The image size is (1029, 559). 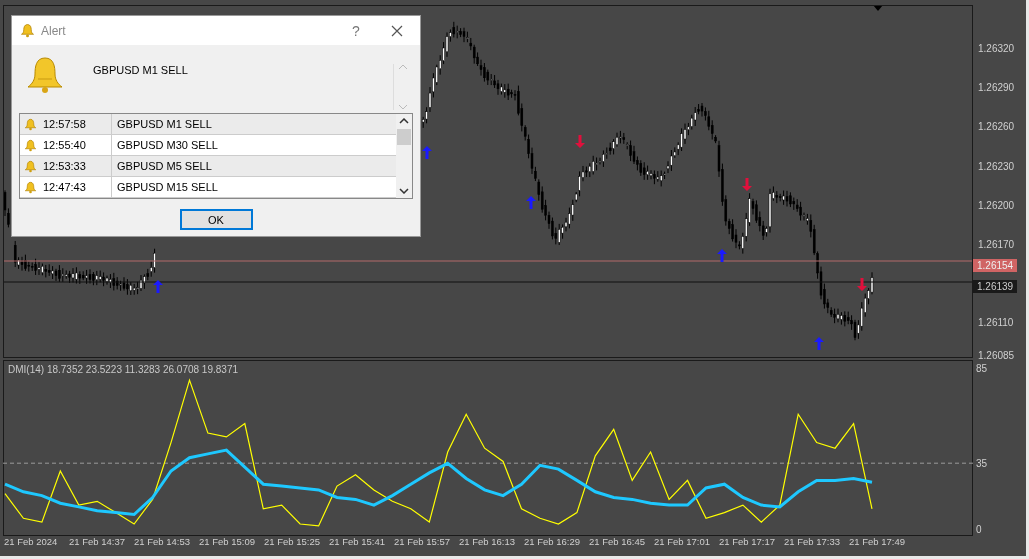 What do you see at coordinates (64, 187) in the screenshot?
I see `alert-time: 12:47:43` at bounding box center [64, 187].